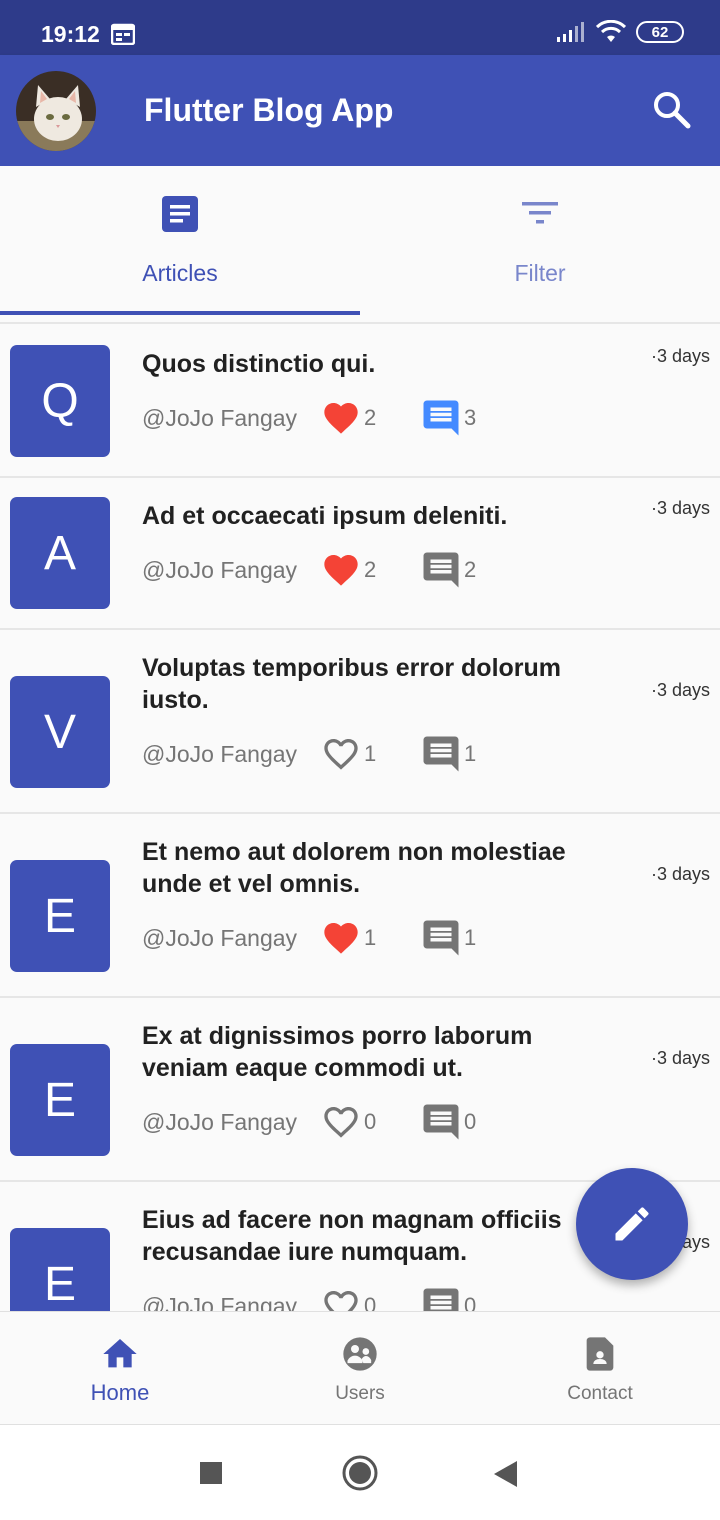 This screenshot has height=1520, width=720. I want to click on status-bar: 19:12 62, so click(360, 27).